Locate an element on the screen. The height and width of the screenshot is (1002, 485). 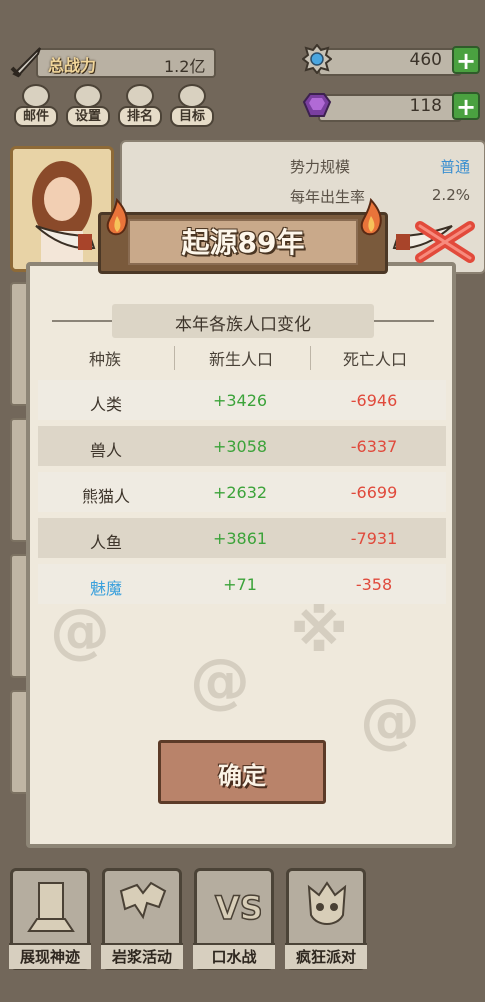
table-row: 兽人 +3058 -6337 is located at coordinates (242, 446).